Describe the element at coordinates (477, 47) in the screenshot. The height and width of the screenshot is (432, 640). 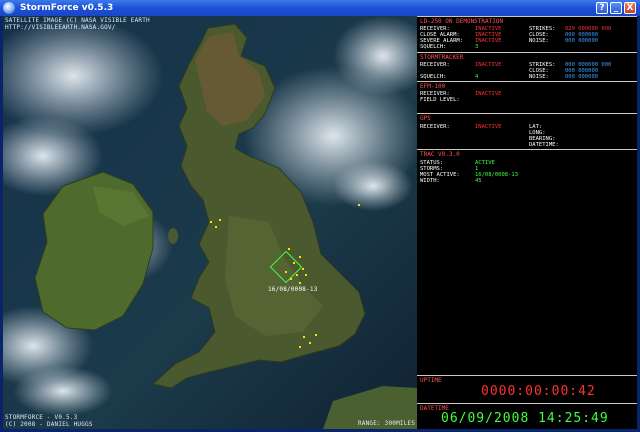
I see `ld250-squelch-value: 3` at that location.